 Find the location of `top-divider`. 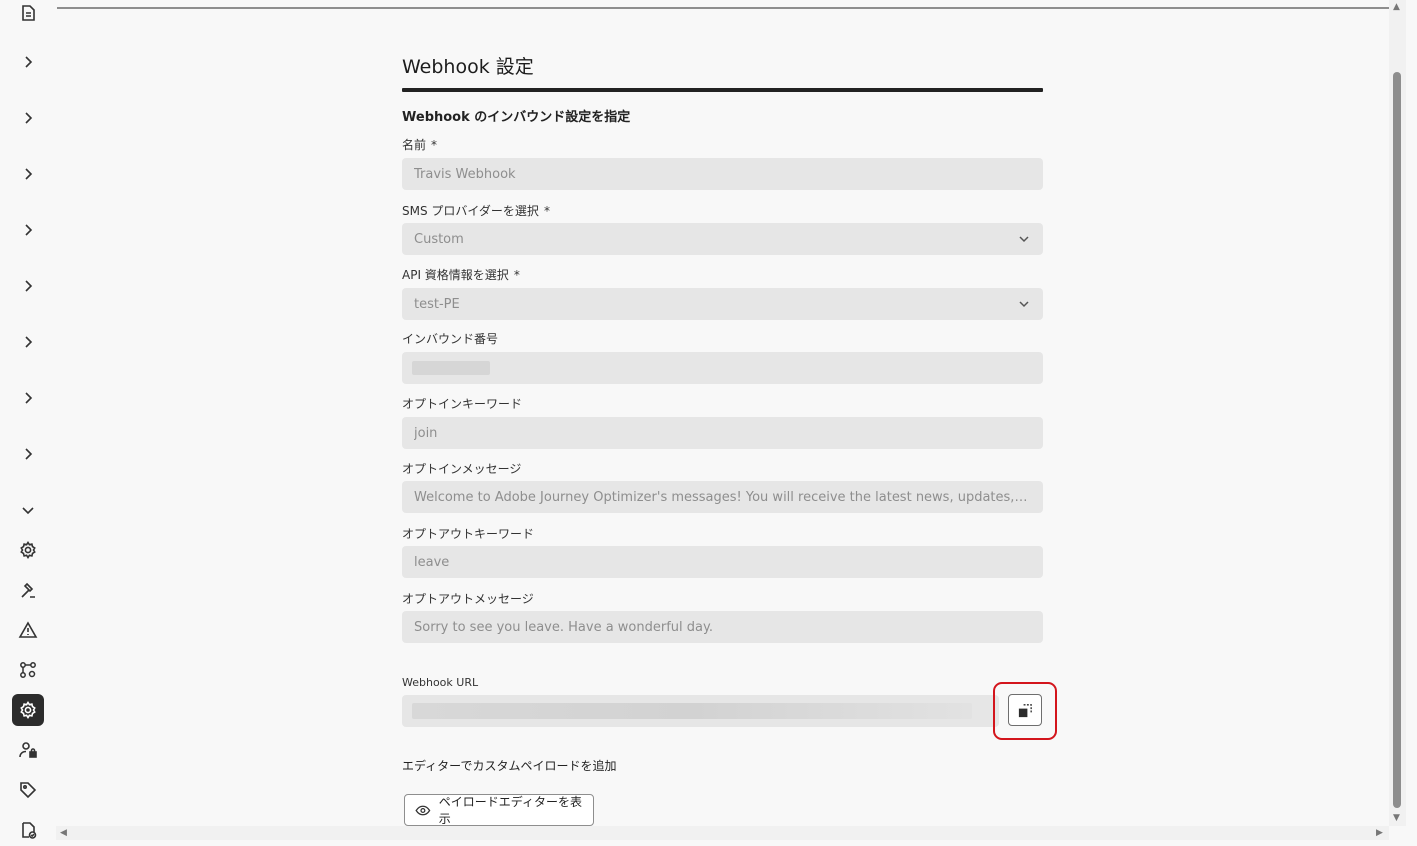

top-divider is located at coordinates (723, 8).